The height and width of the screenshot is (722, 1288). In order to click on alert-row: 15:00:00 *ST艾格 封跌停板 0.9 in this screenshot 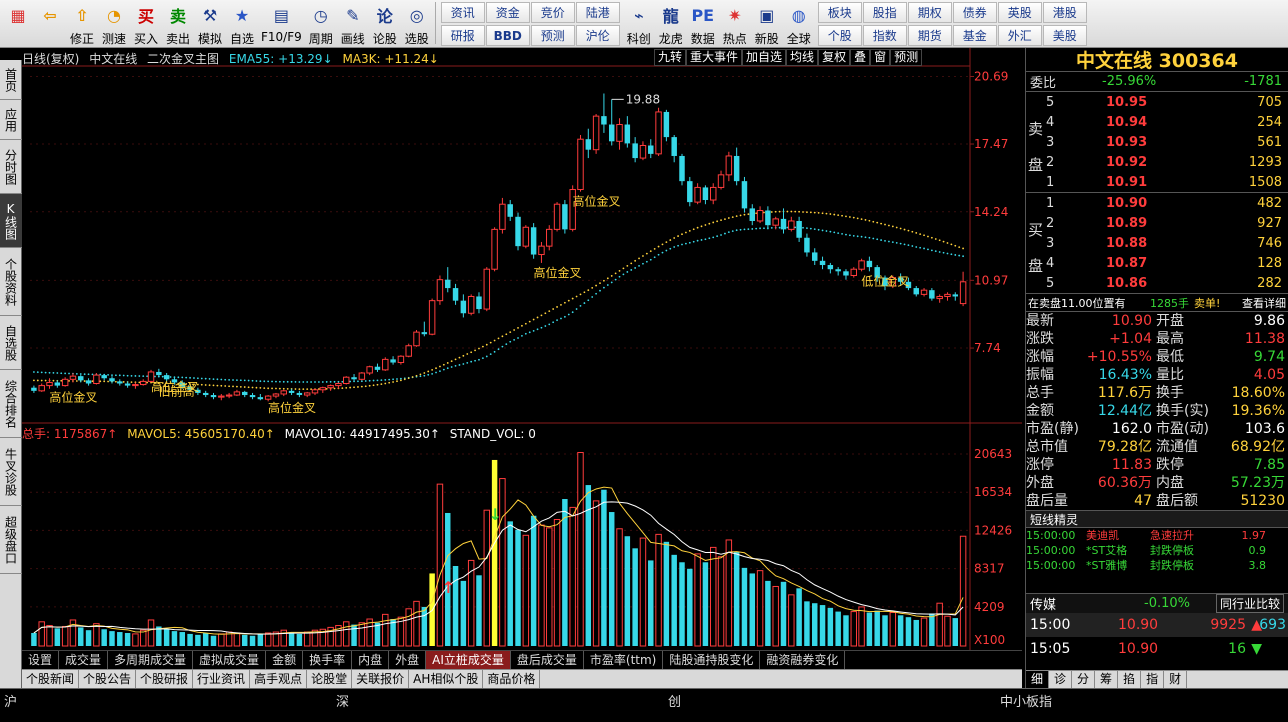, I will do `click(1157, 550)`.